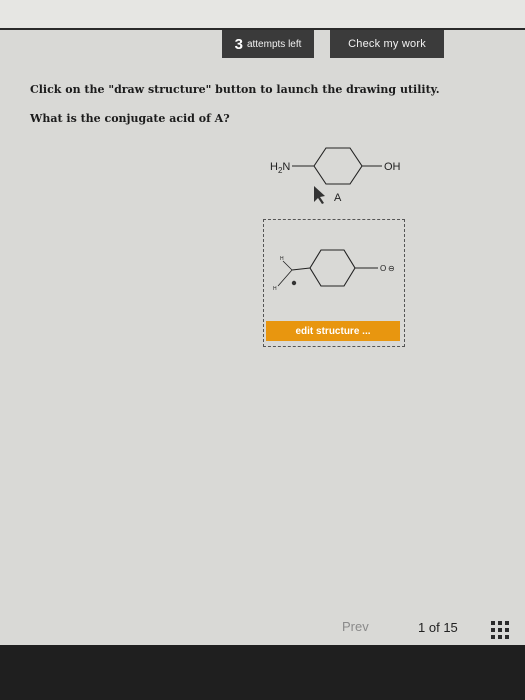  What do you see at coordinates (338, 166) in the screenshot?
I see `cyclohexane-ring` at bounding box center [338, 166].